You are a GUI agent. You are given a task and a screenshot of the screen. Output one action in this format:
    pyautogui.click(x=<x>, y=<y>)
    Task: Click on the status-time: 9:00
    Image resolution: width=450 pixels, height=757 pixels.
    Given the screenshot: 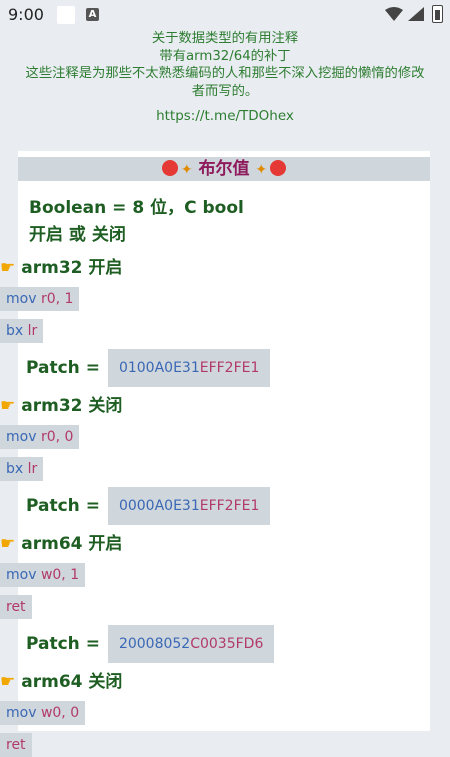 What is the action you would take?
    pyautogui.click(x=26, y=14)
    